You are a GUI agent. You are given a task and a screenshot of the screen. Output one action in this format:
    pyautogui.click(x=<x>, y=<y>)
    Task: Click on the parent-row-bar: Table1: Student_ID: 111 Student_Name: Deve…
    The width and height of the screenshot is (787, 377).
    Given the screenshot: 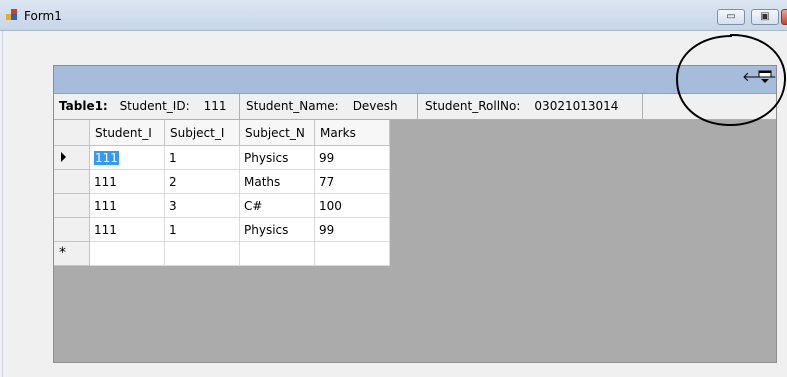 What is the action you would take?
    pyautogui.click(x=415, y=107)
    